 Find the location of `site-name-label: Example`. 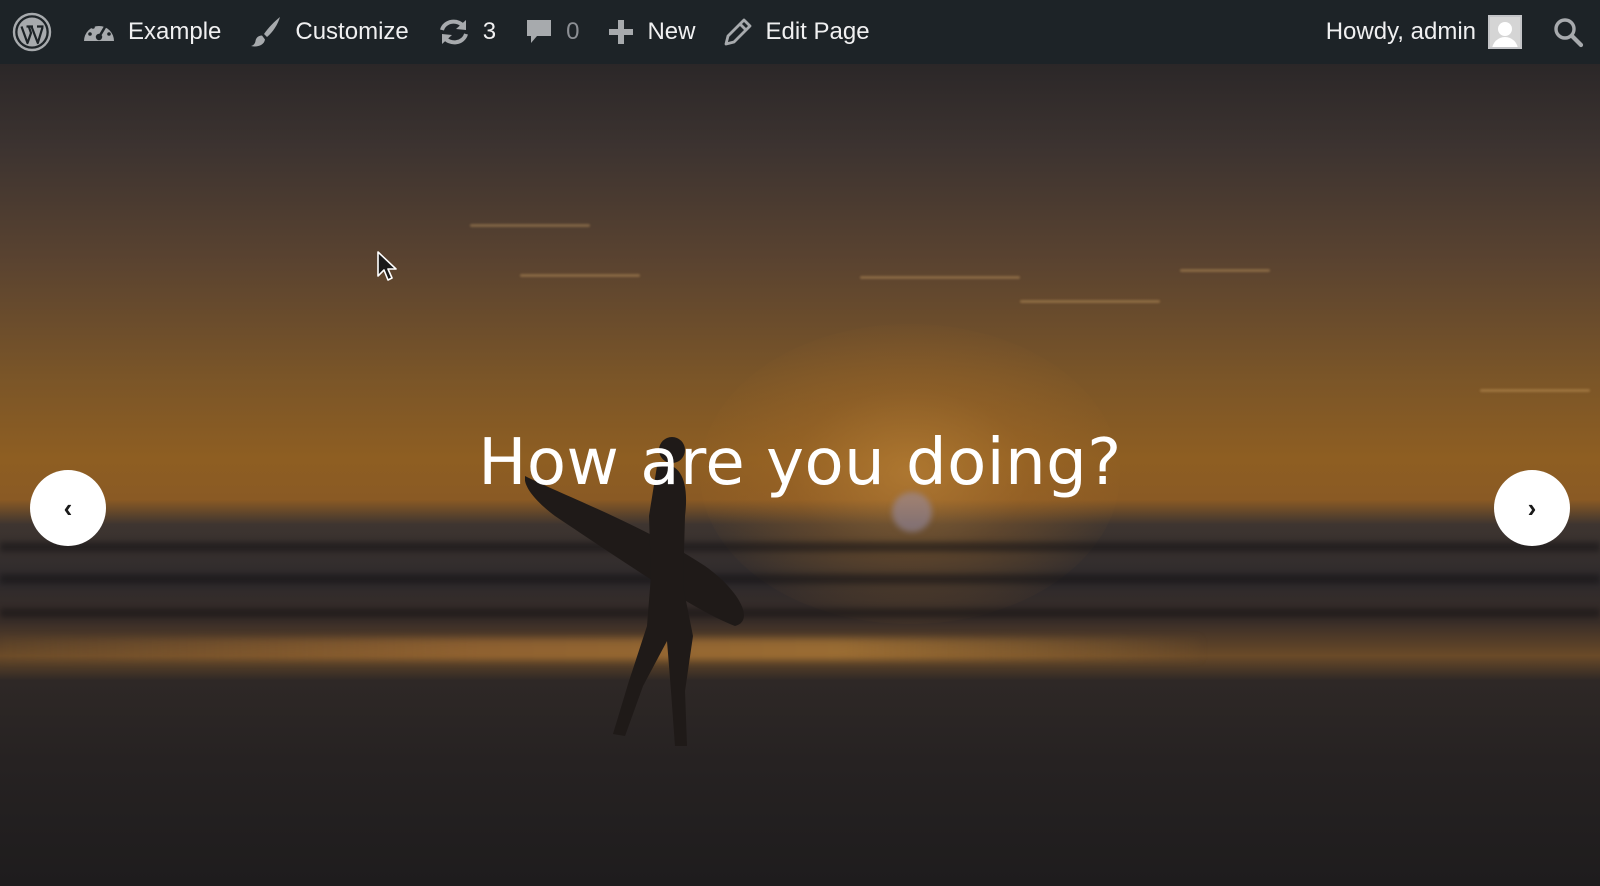

site-name-label: Example is located at coordinates (175, 31).